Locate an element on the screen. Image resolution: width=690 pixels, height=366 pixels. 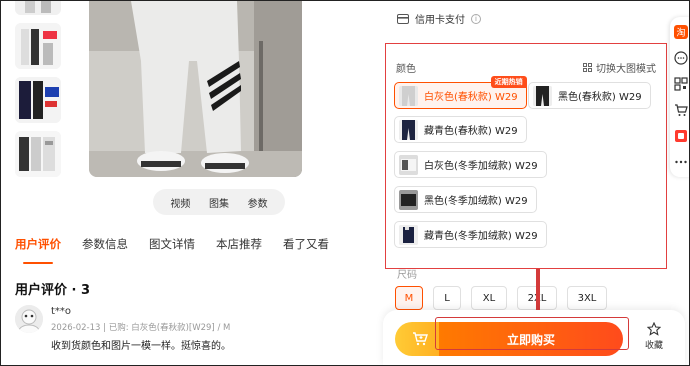
review-text: 收到货颜色和图片一模一样。挺惊喜的。 is located at coordinates (141, 346).